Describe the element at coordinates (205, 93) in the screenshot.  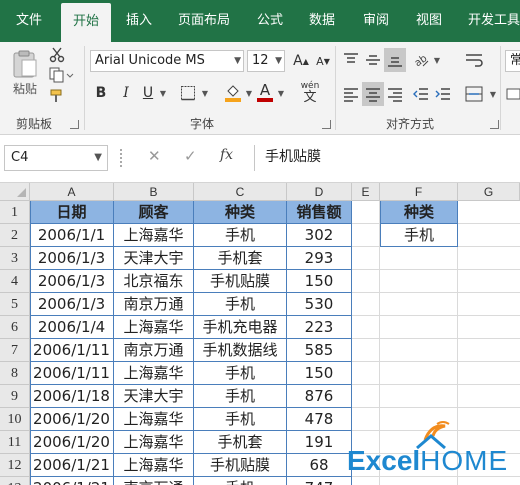
I see `borders-dropdown: ▼` at that location.